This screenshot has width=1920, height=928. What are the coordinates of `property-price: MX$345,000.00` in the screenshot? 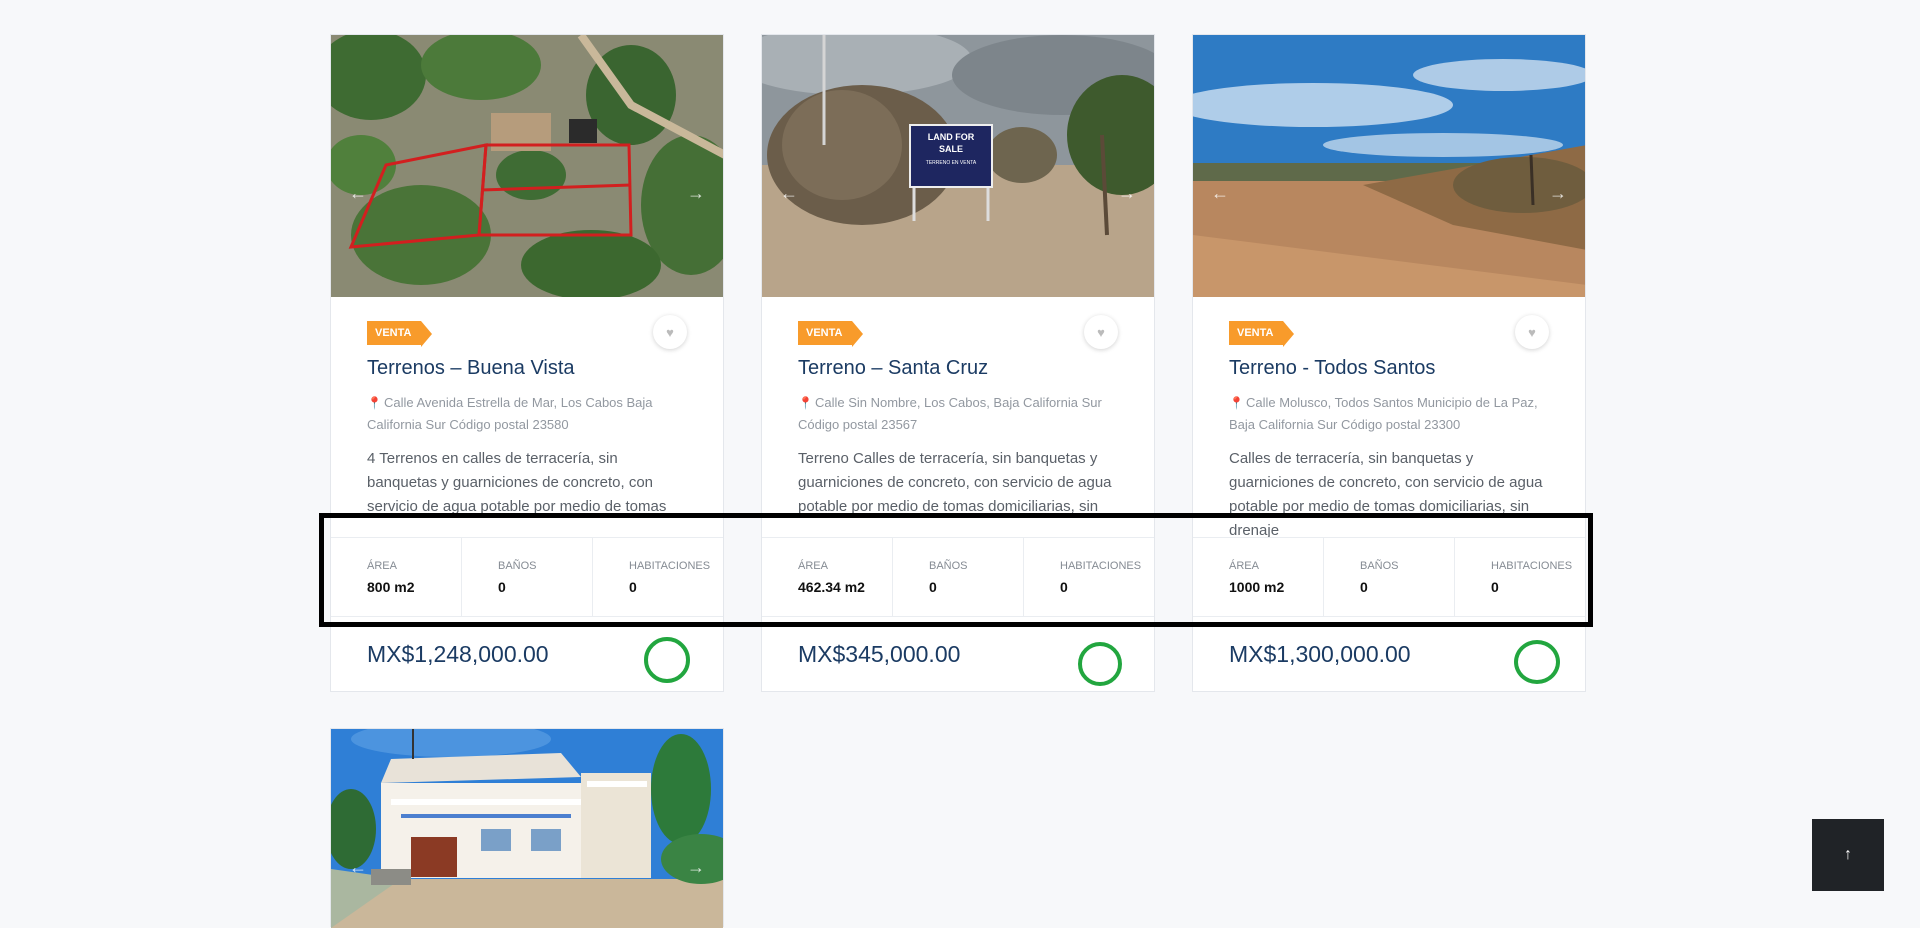 It's located at (879, 654).